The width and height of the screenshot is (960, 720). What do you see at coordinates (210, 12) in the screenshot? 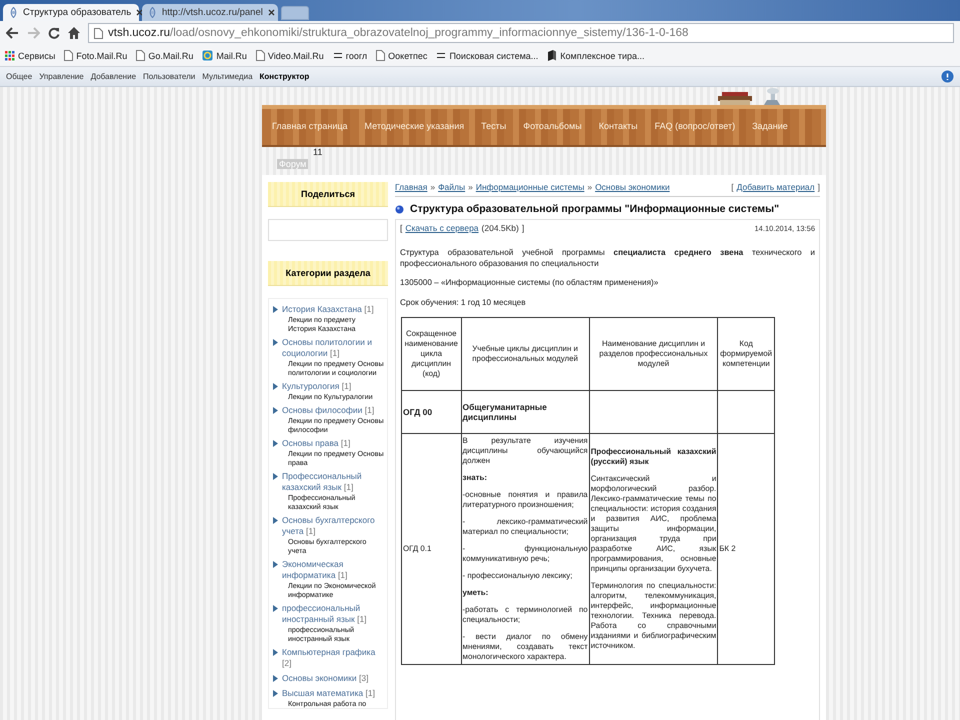
I see `browser-tab: http://vtsh.ucoz.ru/panel` at bounding box center [210, 12].